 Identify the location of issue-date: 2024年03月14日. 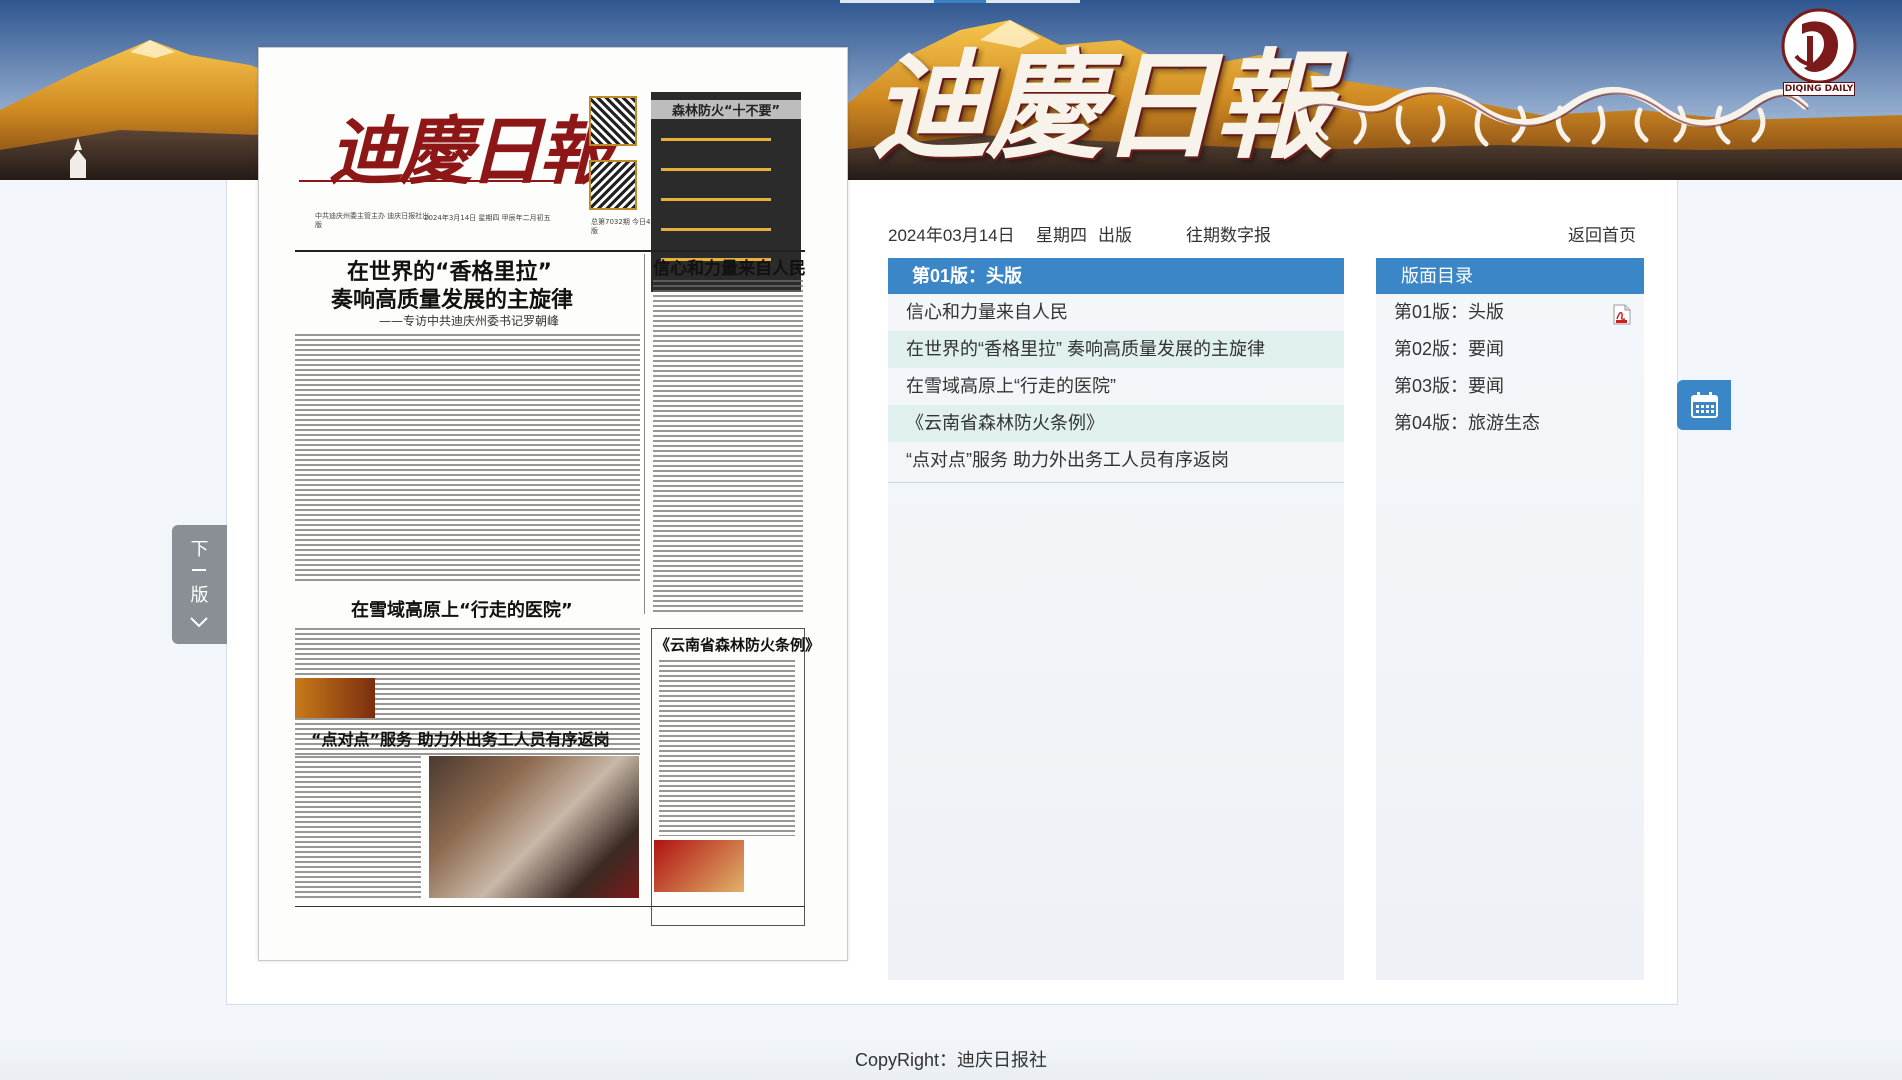
(951, 235).